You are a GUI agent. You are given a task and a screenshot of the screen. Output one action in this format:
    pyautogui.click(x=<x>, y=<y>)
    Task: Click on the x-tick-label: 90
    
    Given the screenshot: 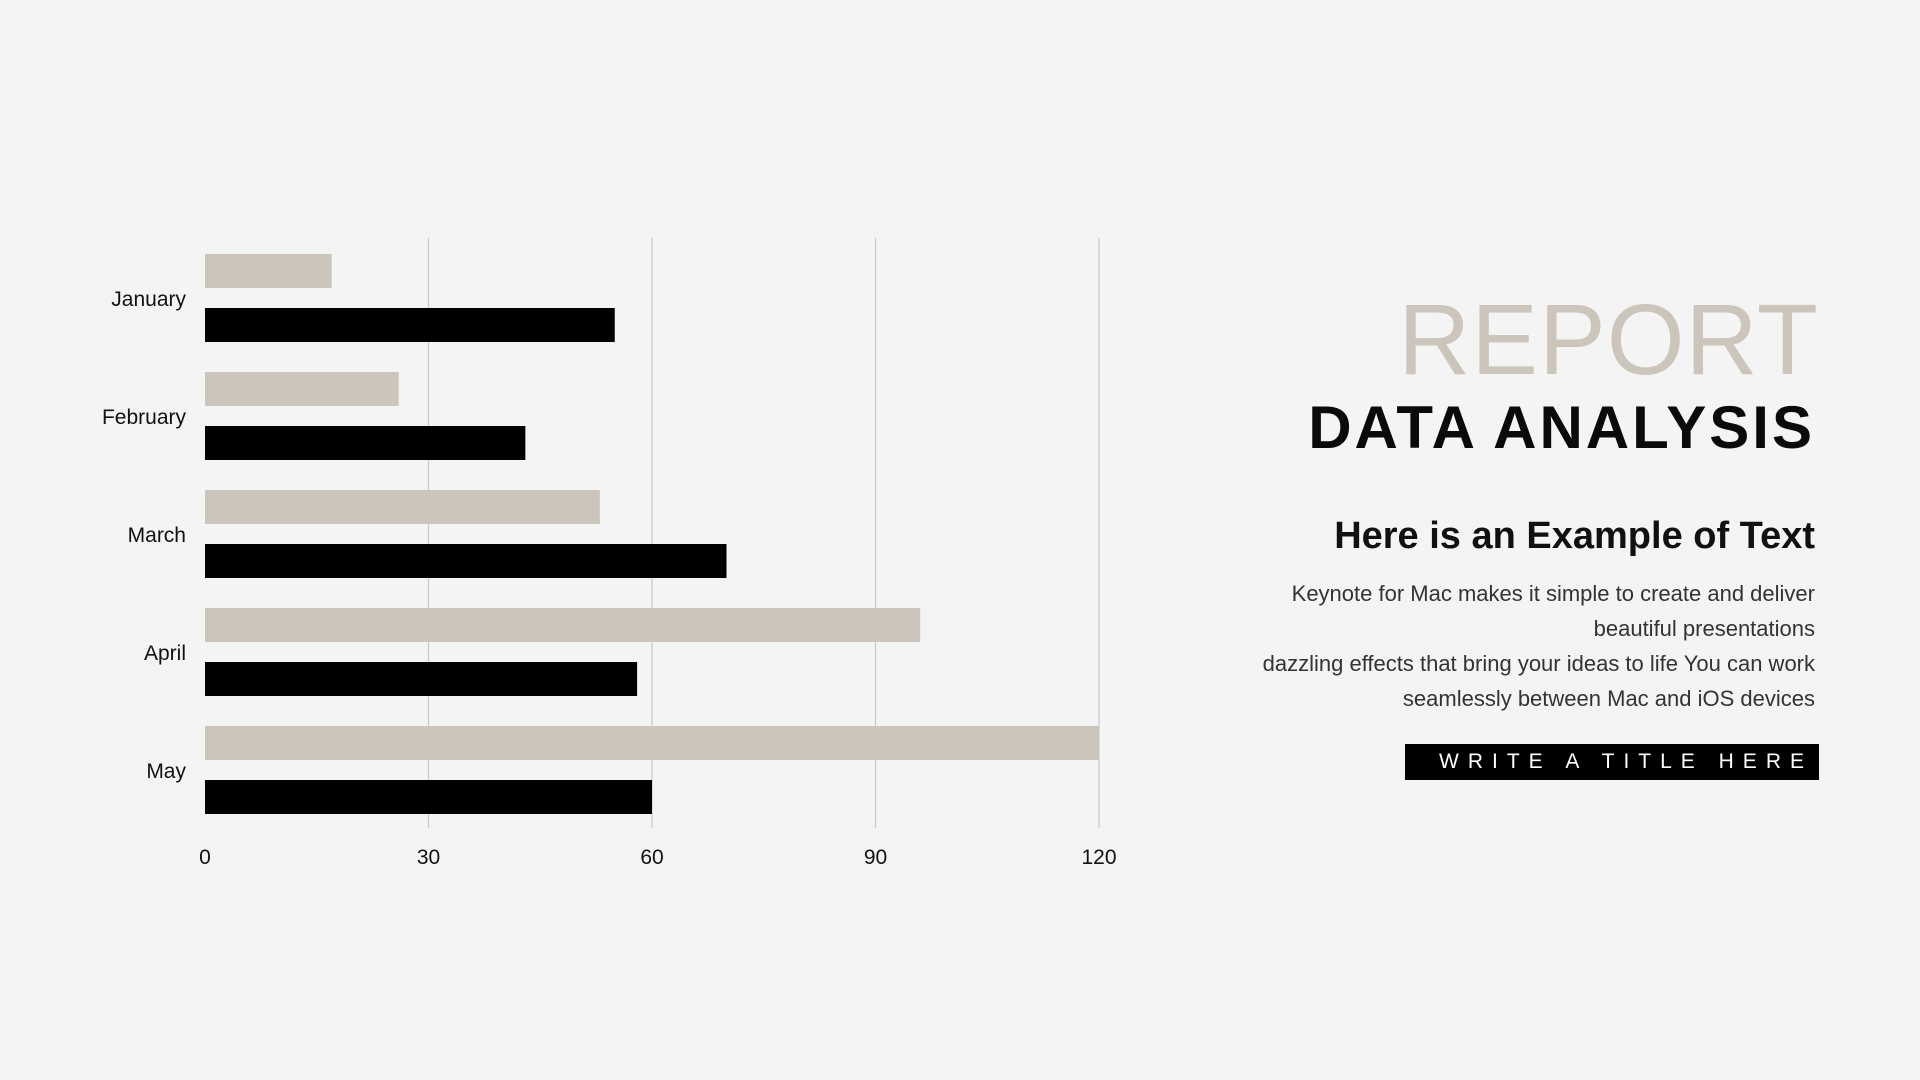 What is the action you would take?
    pyautogui.click(x=875, y=857)
    